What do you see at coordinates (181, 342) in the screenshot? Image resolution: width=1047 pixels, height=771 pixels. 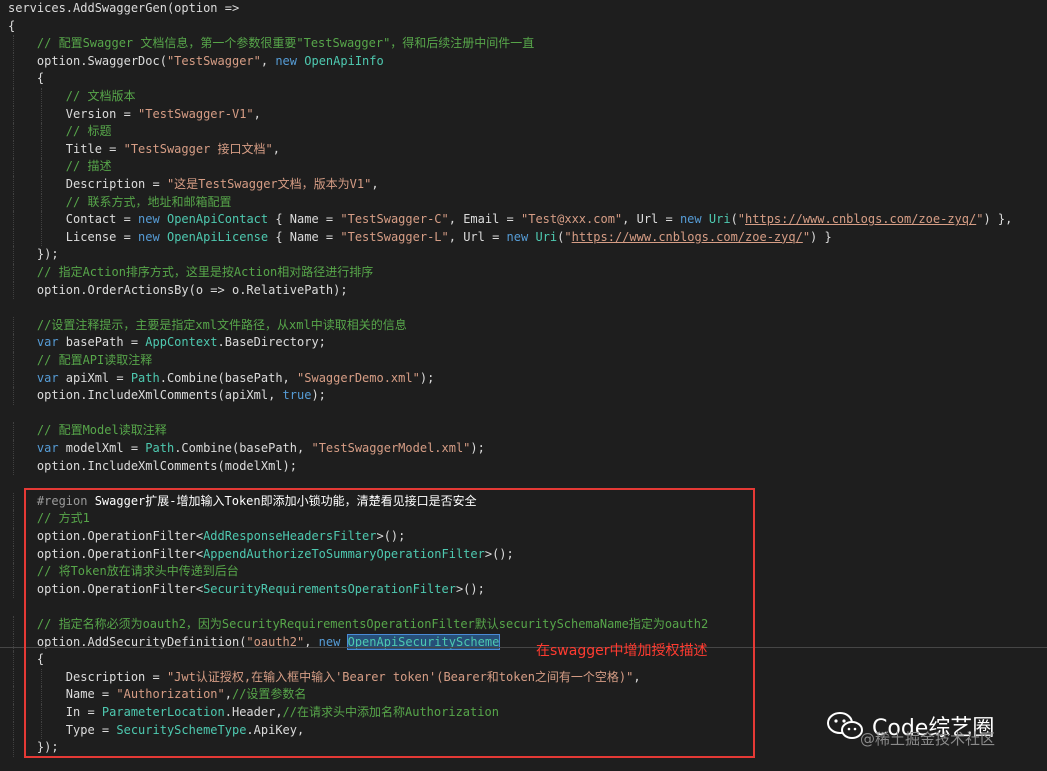 I see `code-token: AppContext` at bounding box center [181, 342].